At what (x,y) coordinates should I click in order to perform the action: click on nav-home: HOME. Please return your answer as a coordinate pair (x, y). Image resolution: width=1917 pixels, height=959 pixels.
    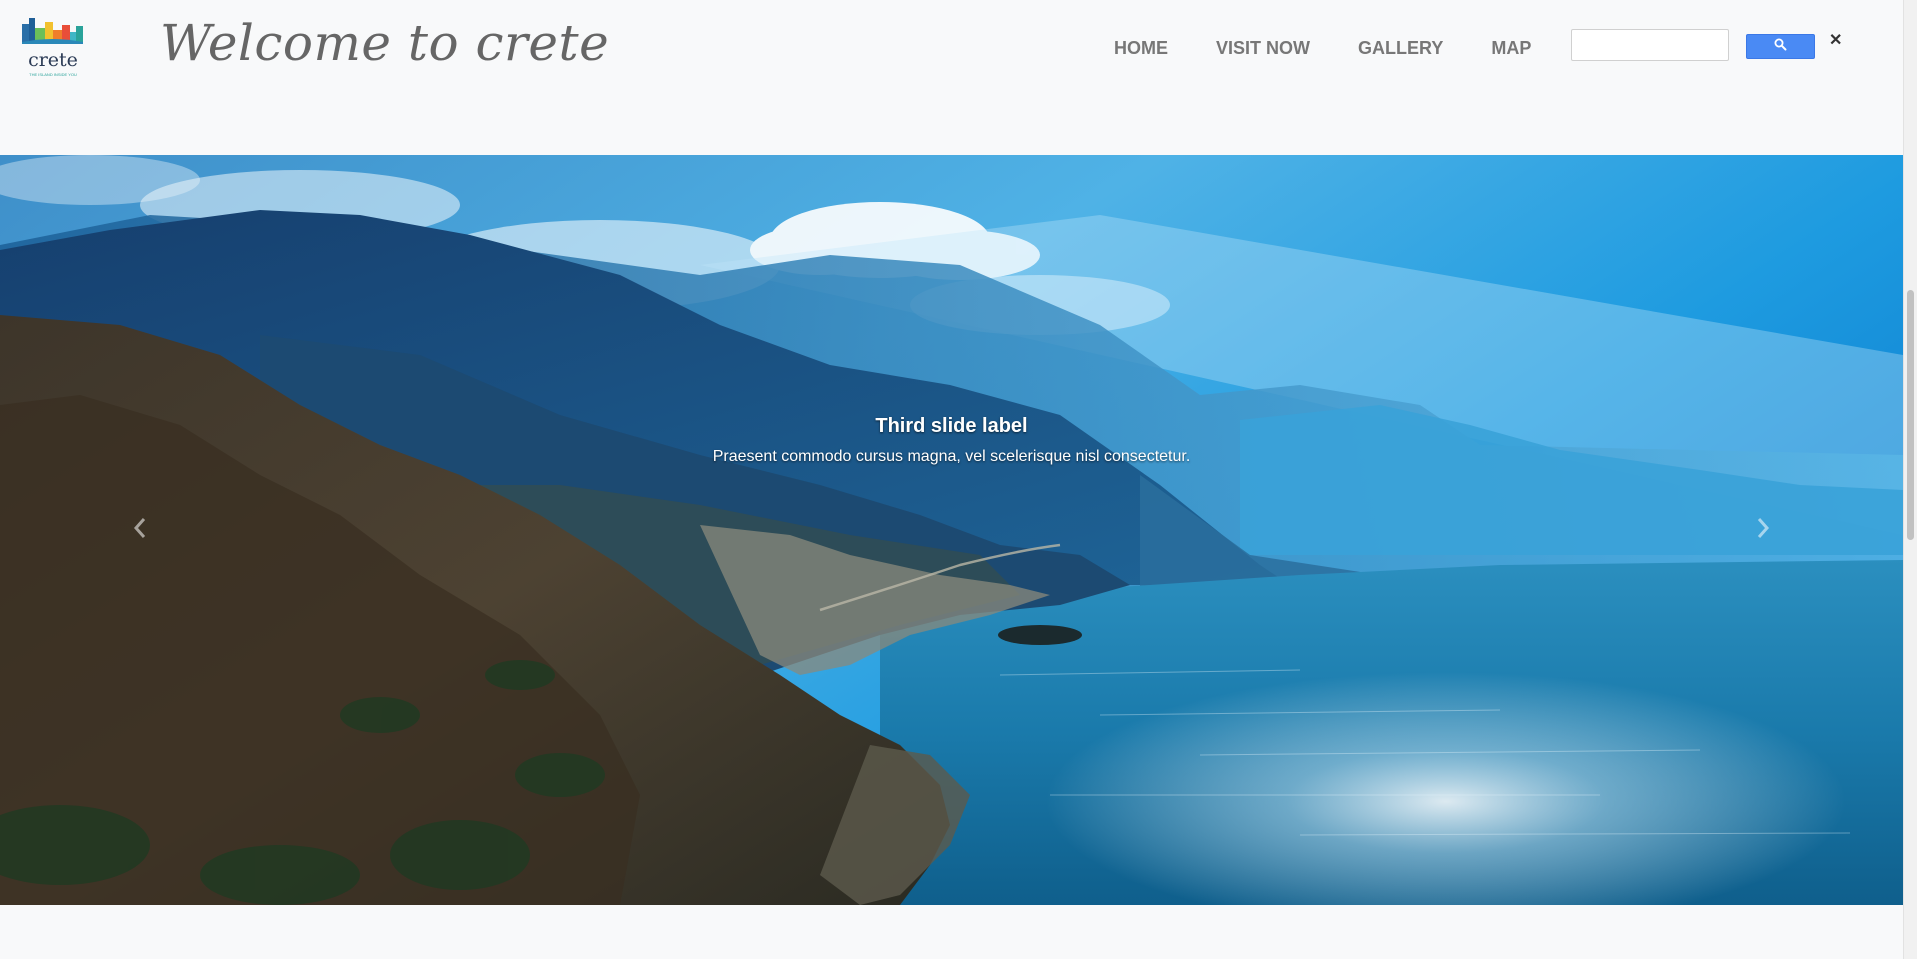
    Looking at the image, I should click on (1141, 48).